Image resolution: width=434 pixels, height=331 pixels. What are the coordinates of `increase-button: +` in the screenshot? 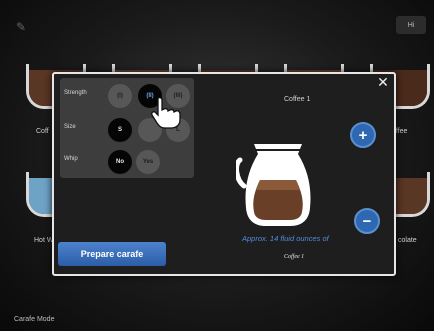 It's located at (363, 135).